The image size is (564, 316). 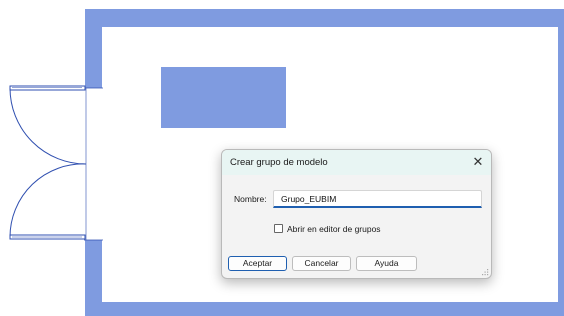 What do you see at coordinates (334, 229) in the screenshot?
I see `open-in-group-editor-label: Abrir en editor de grupos` at bounding box center [334, 229].